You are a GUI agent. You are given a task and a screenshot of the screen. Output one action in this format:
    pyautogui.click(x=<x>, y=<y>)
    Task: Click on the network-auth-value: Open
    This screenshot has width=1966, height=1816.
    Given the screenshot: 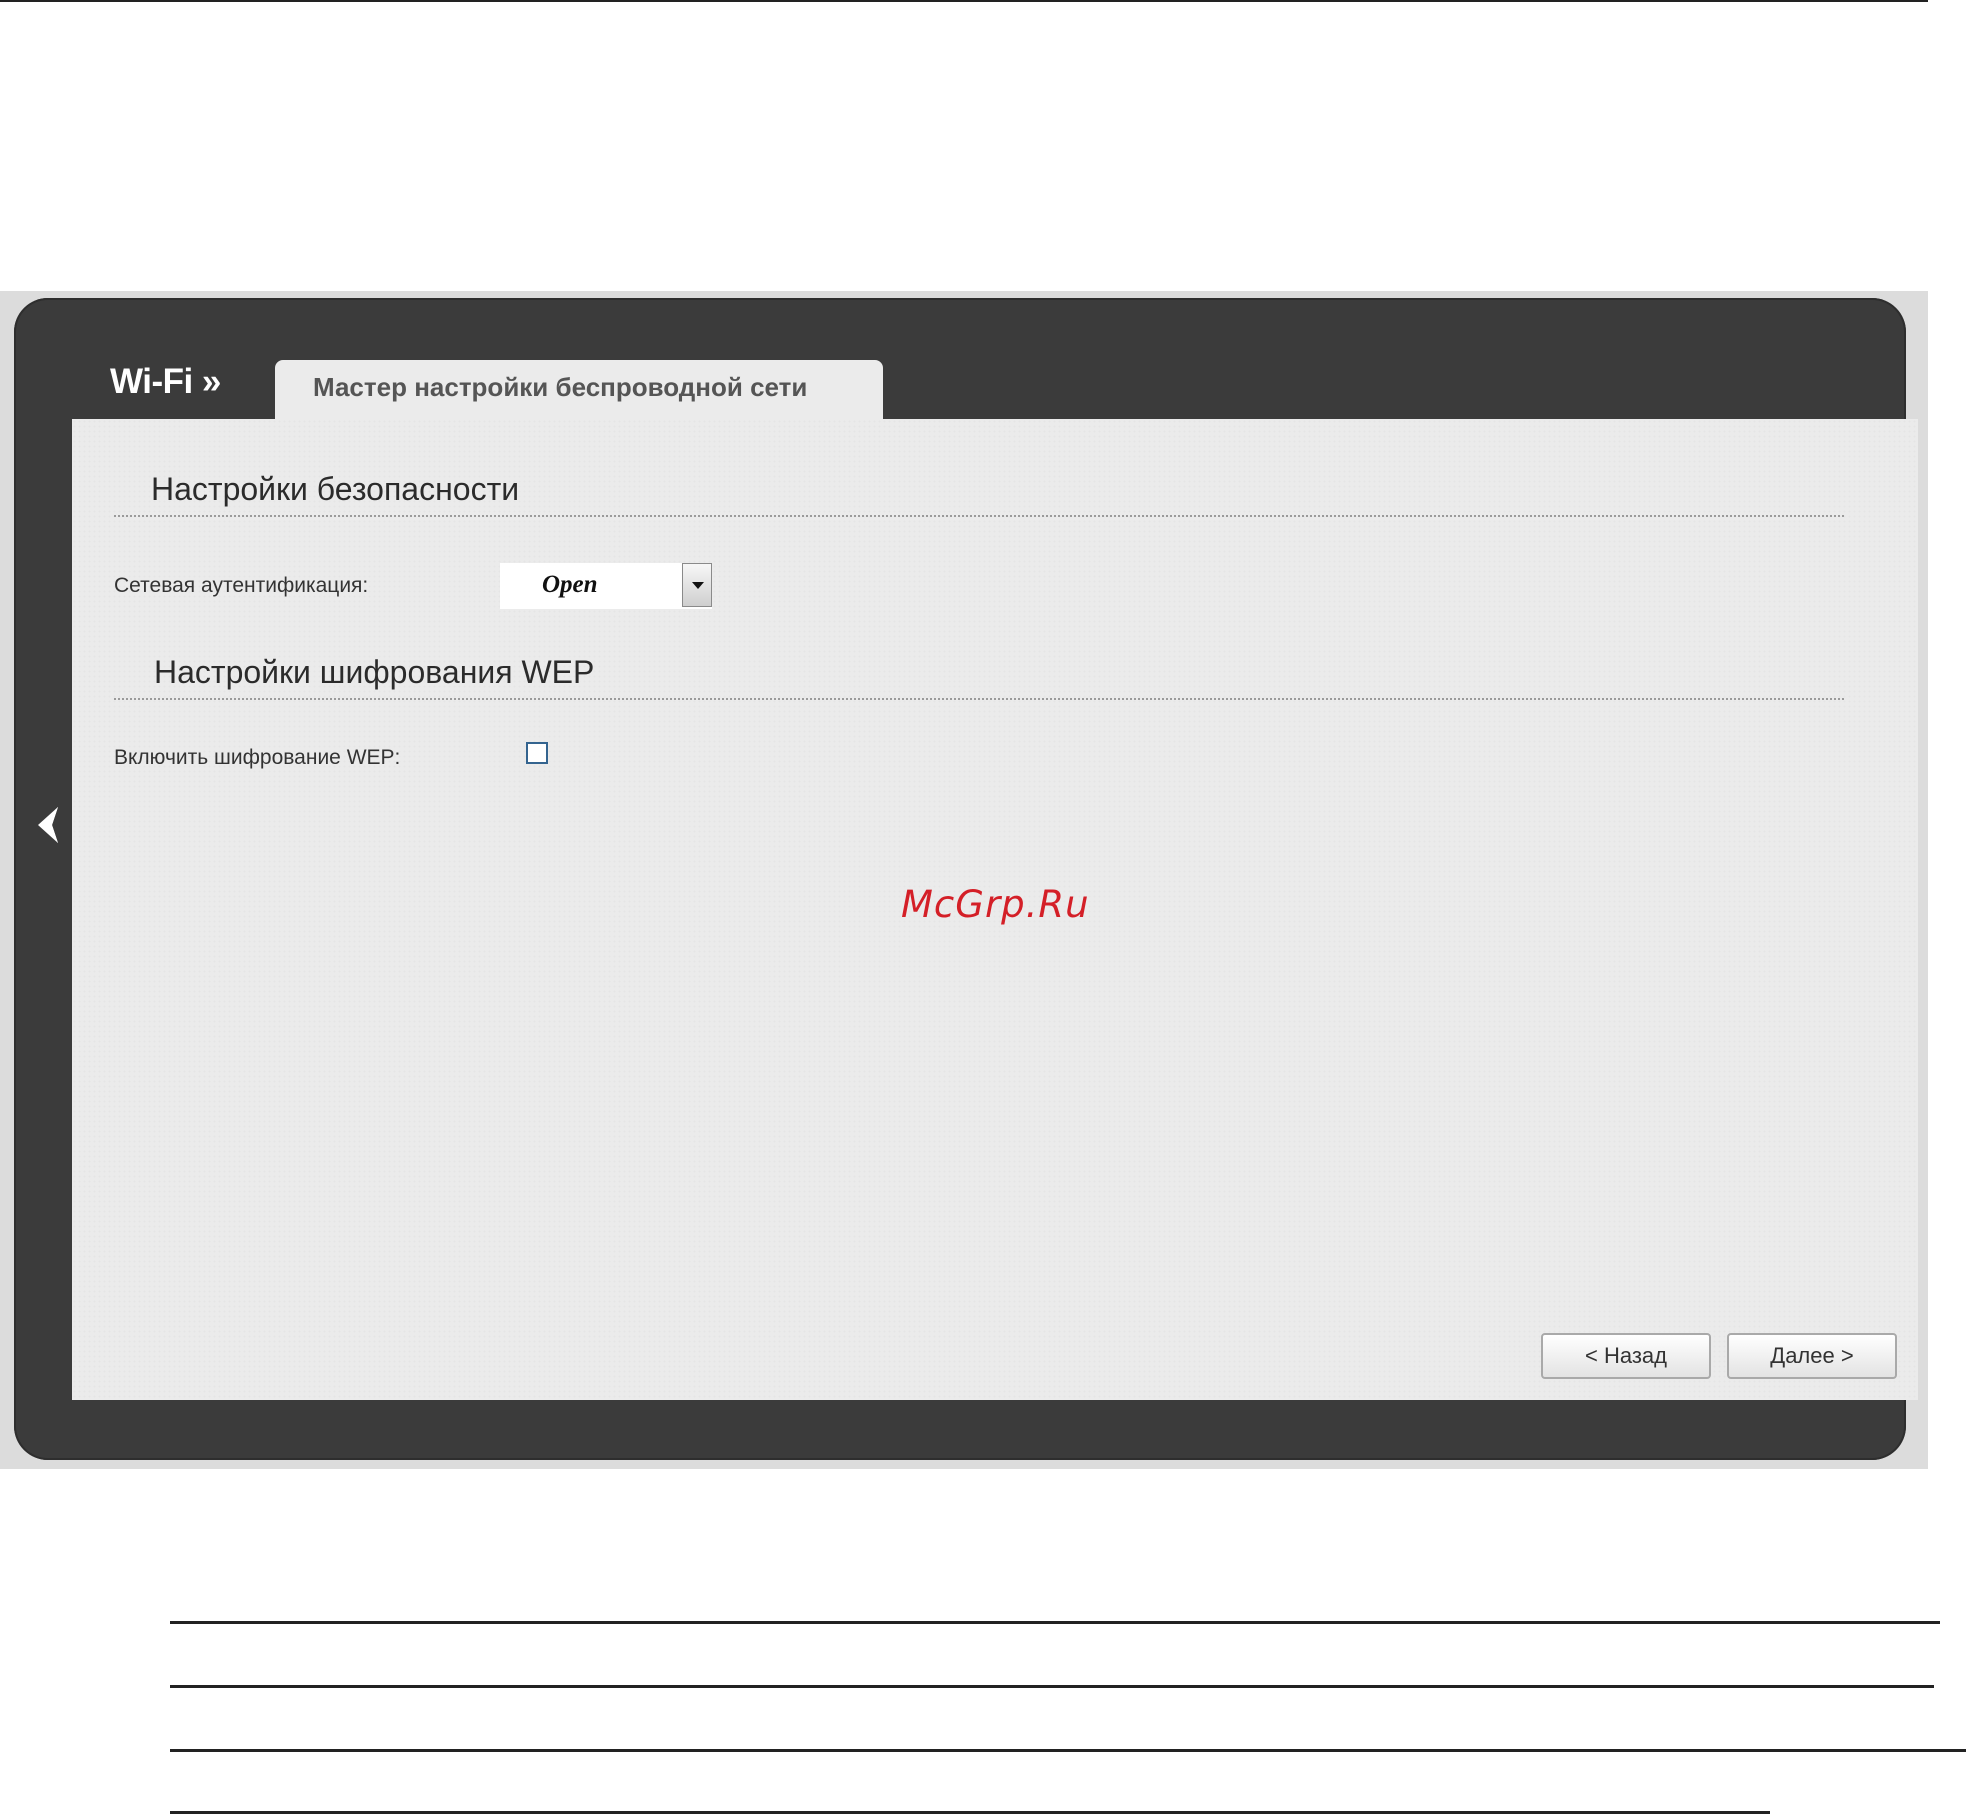 What is the action you would take?
    pyautogui.click(x=570, y=584)
    